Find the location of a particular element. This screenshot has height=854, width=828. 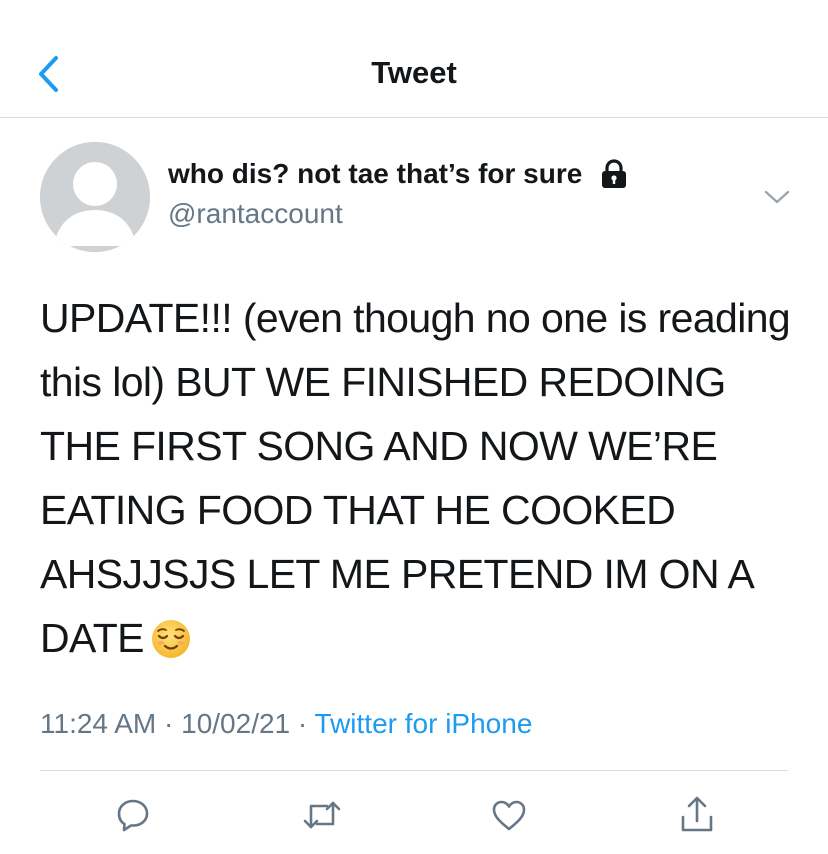

share-icon is located at coordinates (697, 814).